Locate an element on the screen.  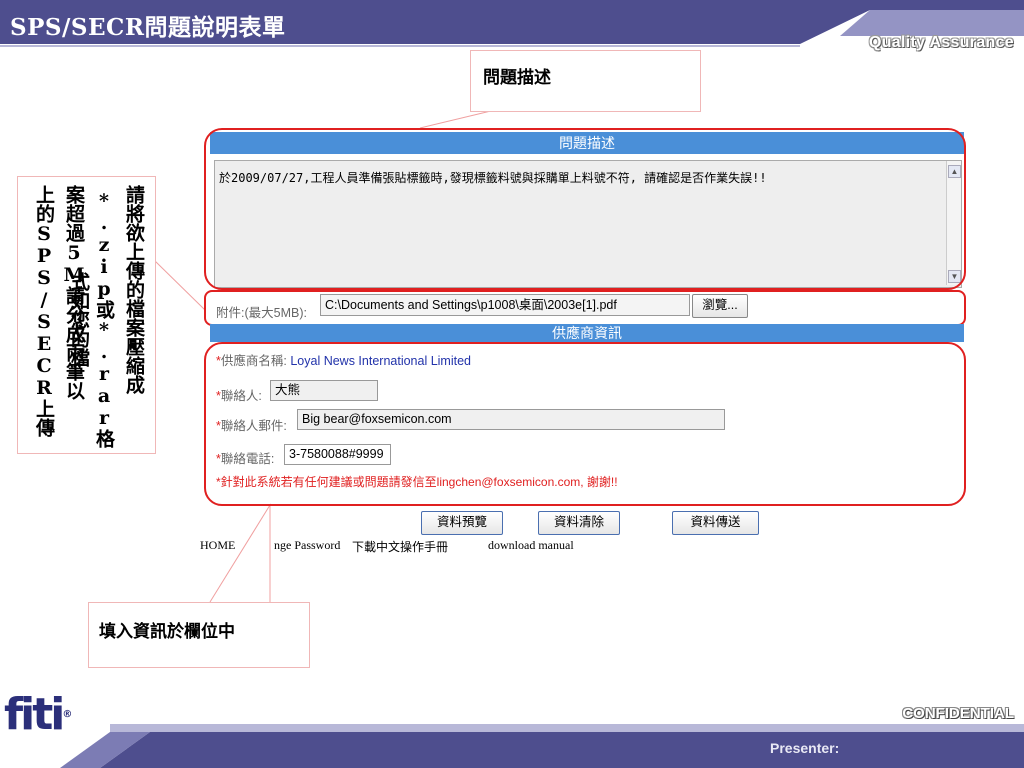
change-password-link: nge Password is located at coordinates (307, 545).